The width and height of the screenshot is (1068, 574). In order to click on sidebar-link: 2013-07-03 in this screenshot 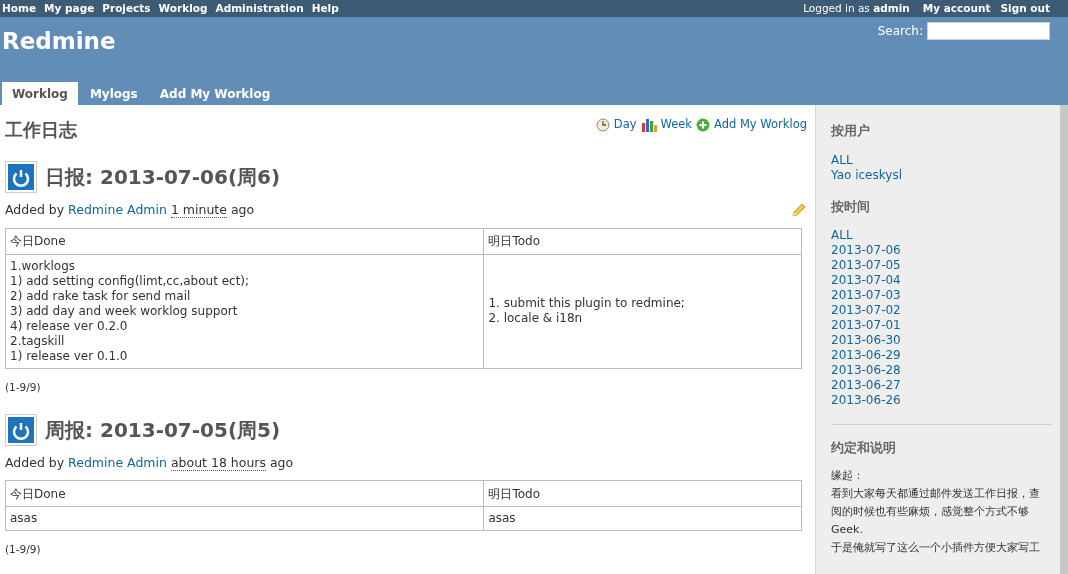, I will do `click(866, 295)`.